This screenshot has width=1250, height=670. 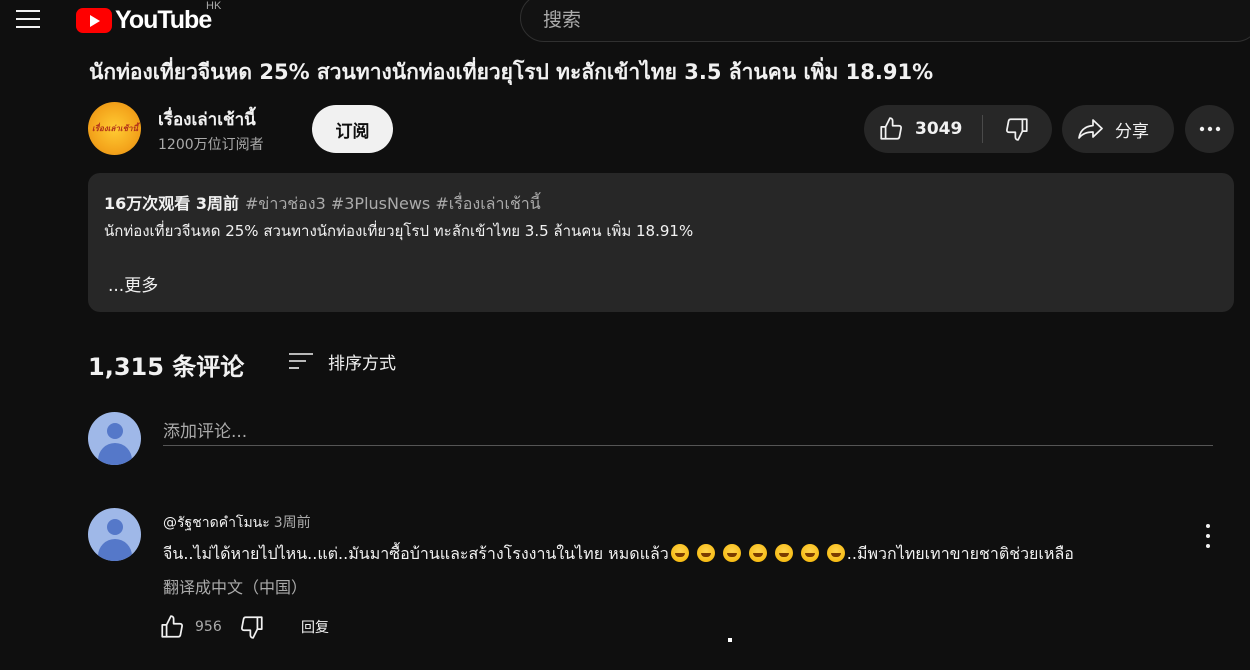 What do you see at coordinates (214, 6) in the screenshot?
I see `country-code: HK` at bounding box center [214, 6].